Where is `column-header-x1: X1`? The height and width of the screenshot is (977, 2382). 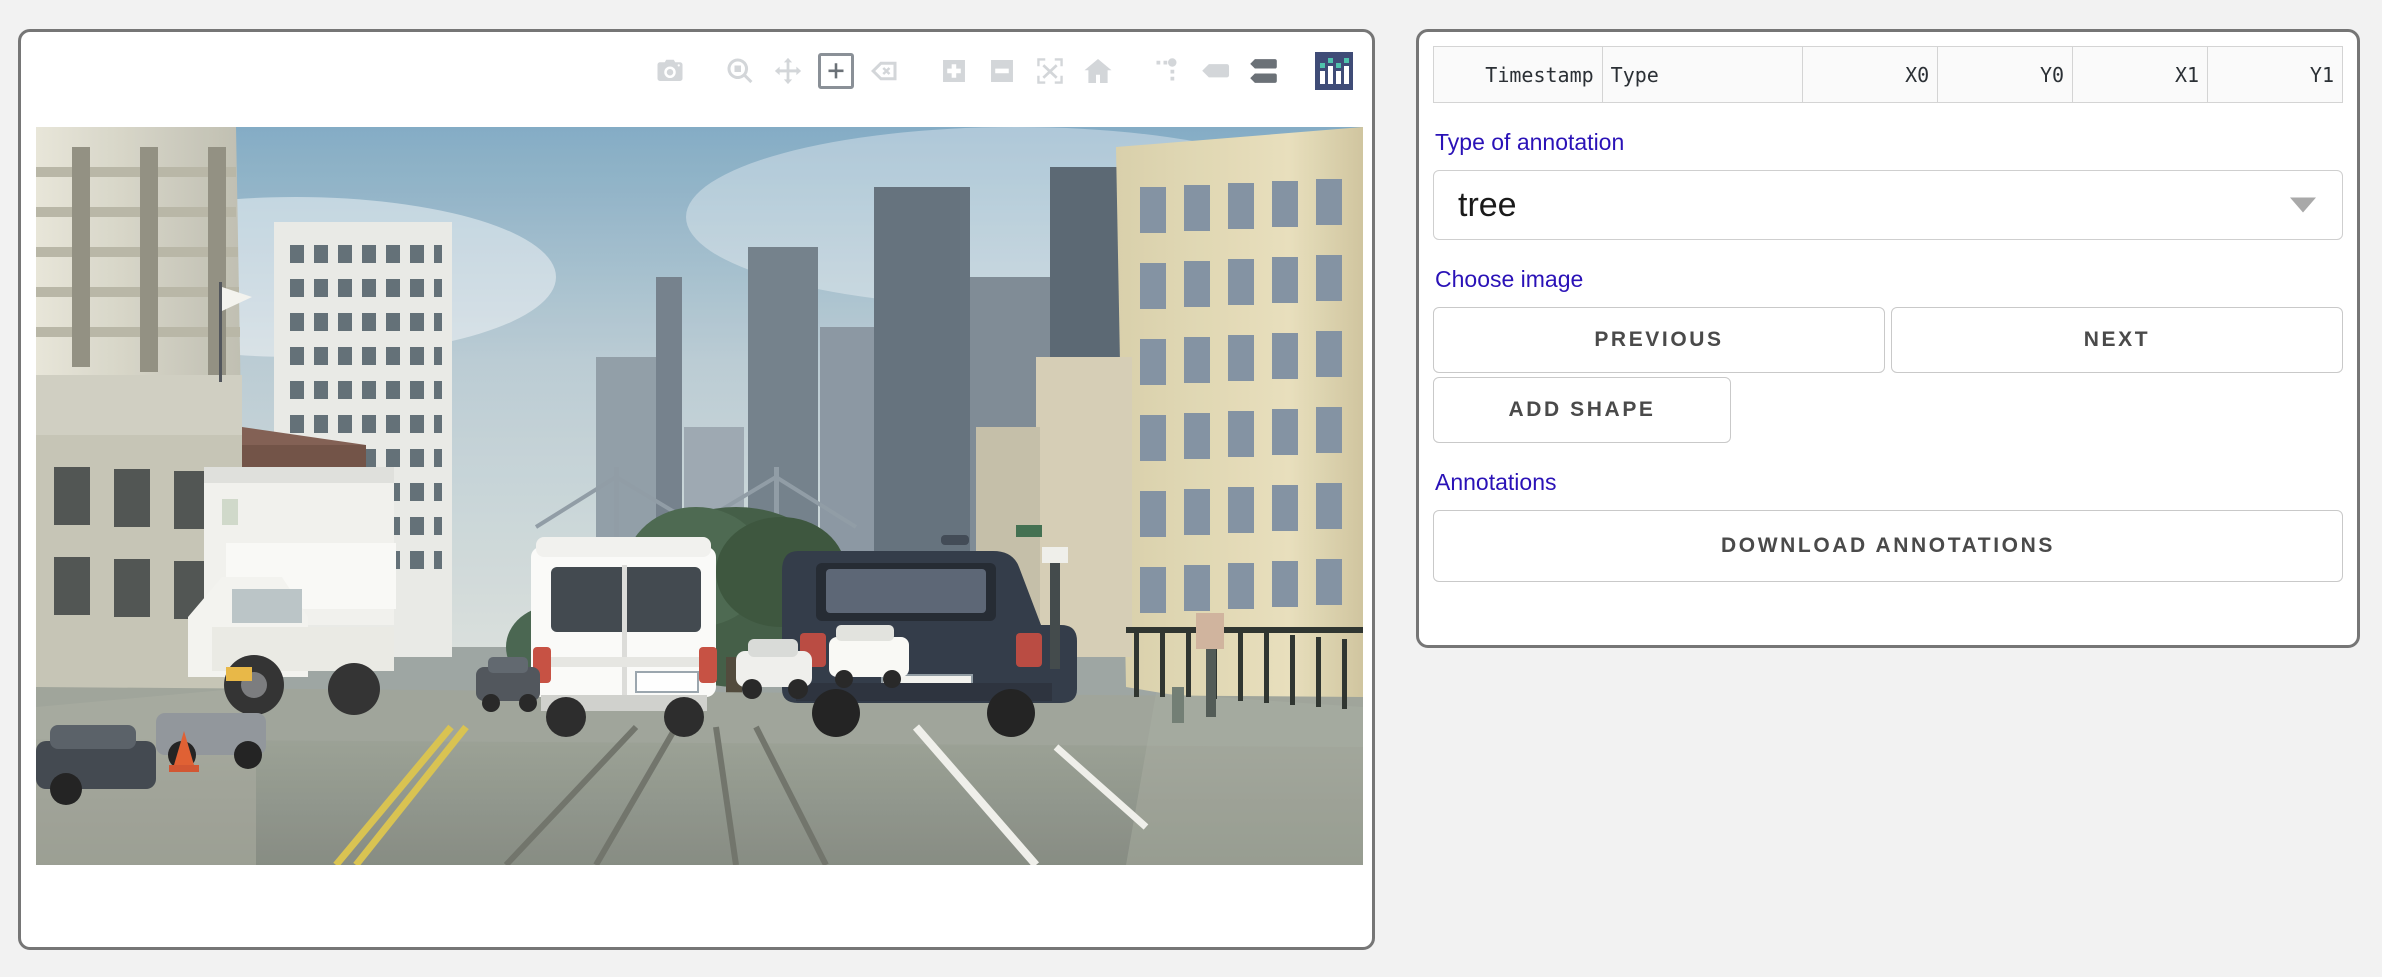 column-header-x1: X1 is located at coordinates (2140, 74).